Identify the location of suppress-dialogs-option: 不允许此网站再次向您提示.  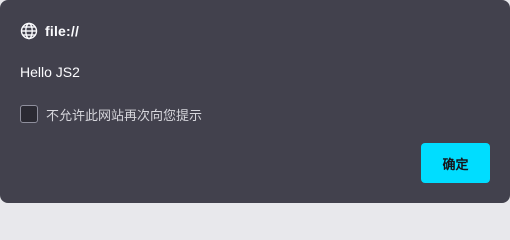
(111, 114).